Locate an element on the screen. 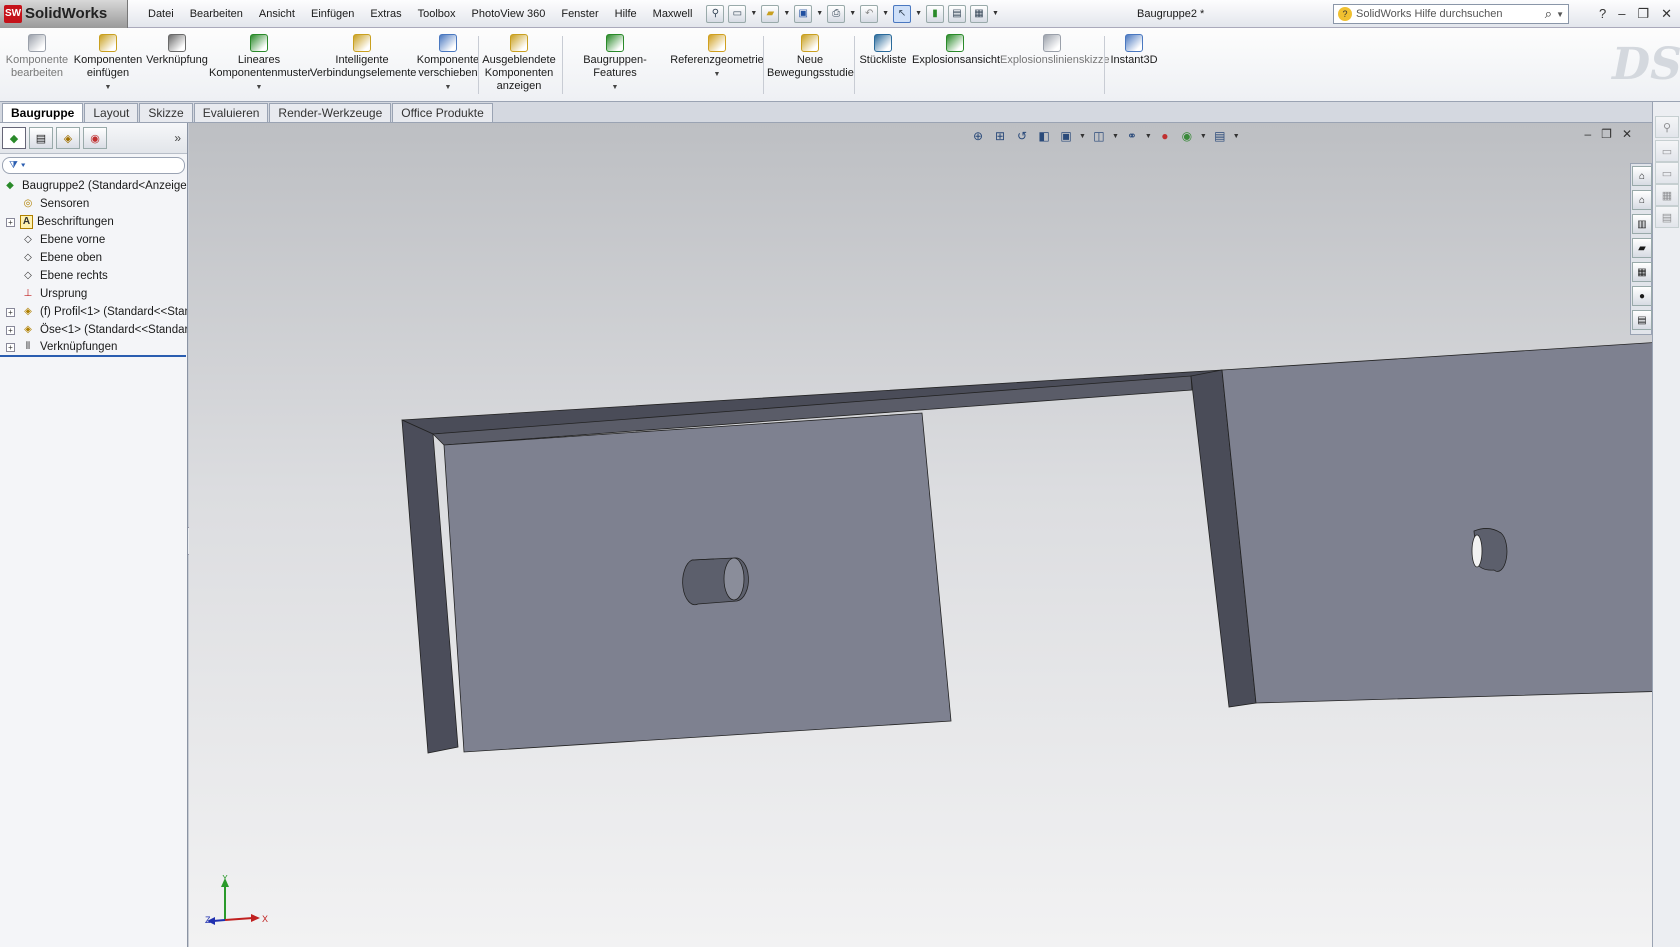  custom-properties-icon: ▤ is located at coordinates (1642, 320).